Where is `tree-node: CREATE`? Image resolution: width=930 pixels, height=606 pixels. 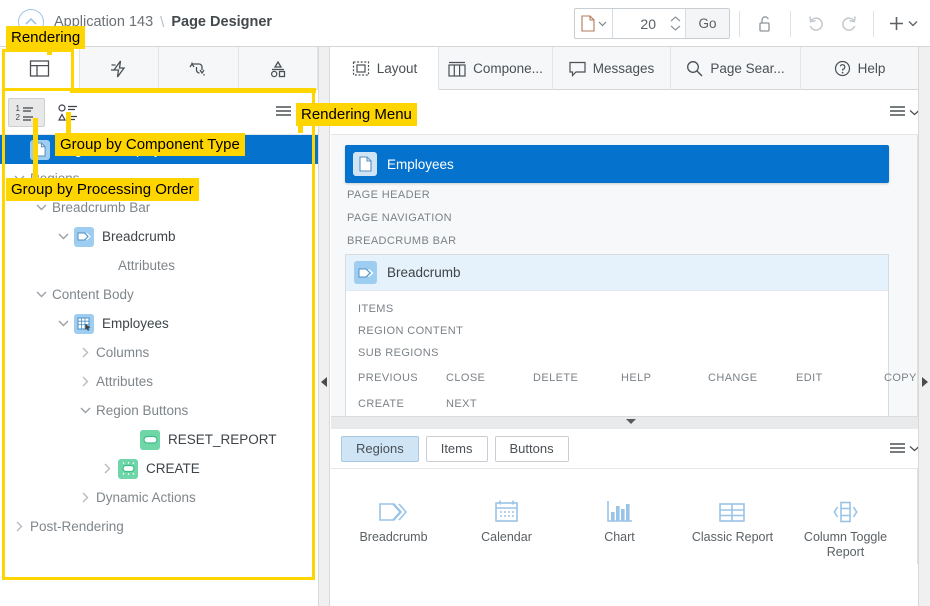 tree-node: CREATE is located at coordinates (159, 468).